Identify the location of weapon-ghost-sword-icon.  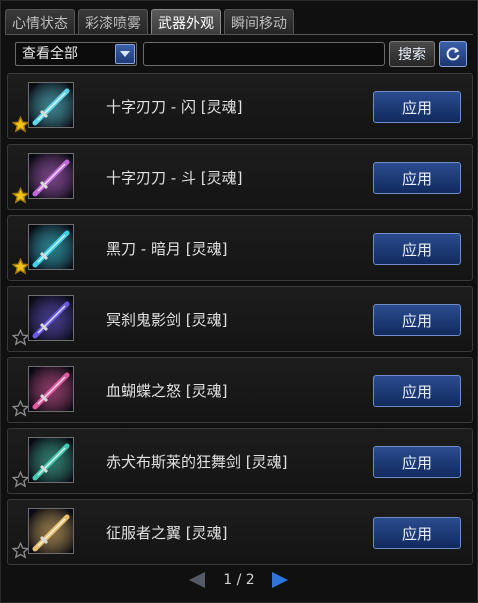
(51, 318).